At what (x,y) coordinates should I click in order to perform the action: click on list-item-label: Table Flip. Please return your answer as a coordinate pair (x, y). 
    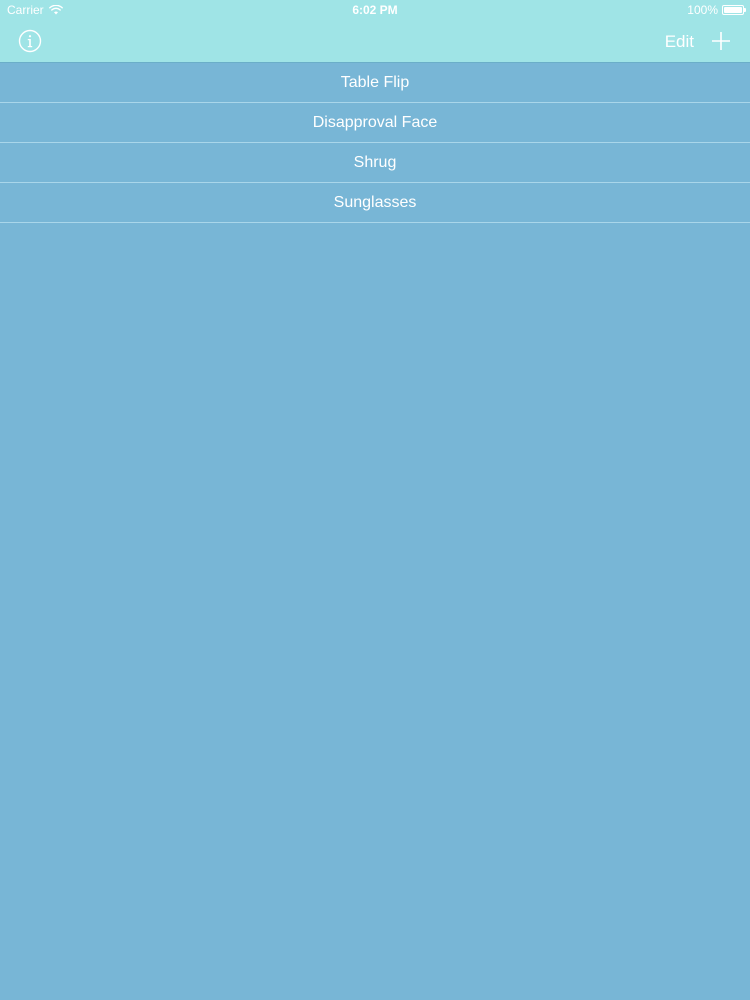
    Looking at the image, I should click on (375, 82).